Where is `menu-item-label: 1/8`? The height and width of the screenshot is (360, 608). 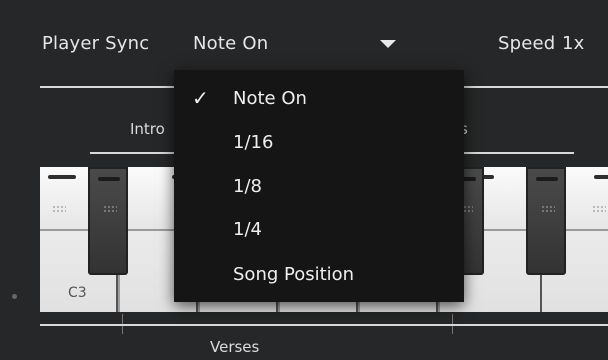 menu-item-label: 1/8 is located at coordinates (247, 186).